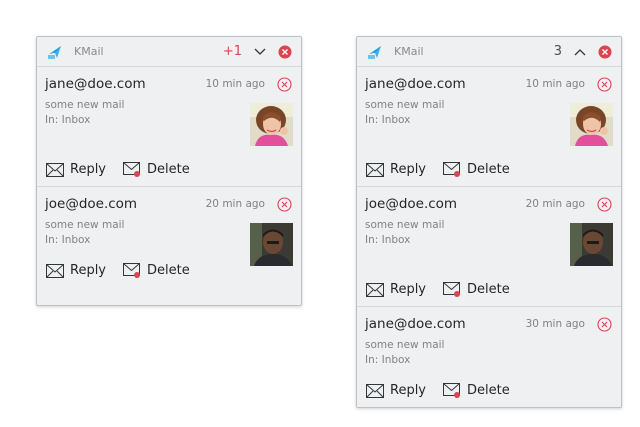  What do you see at coordinates (489, 52) in the screenshot?
I see `popup-header: KMail 3` at bounding box center [489, 52].